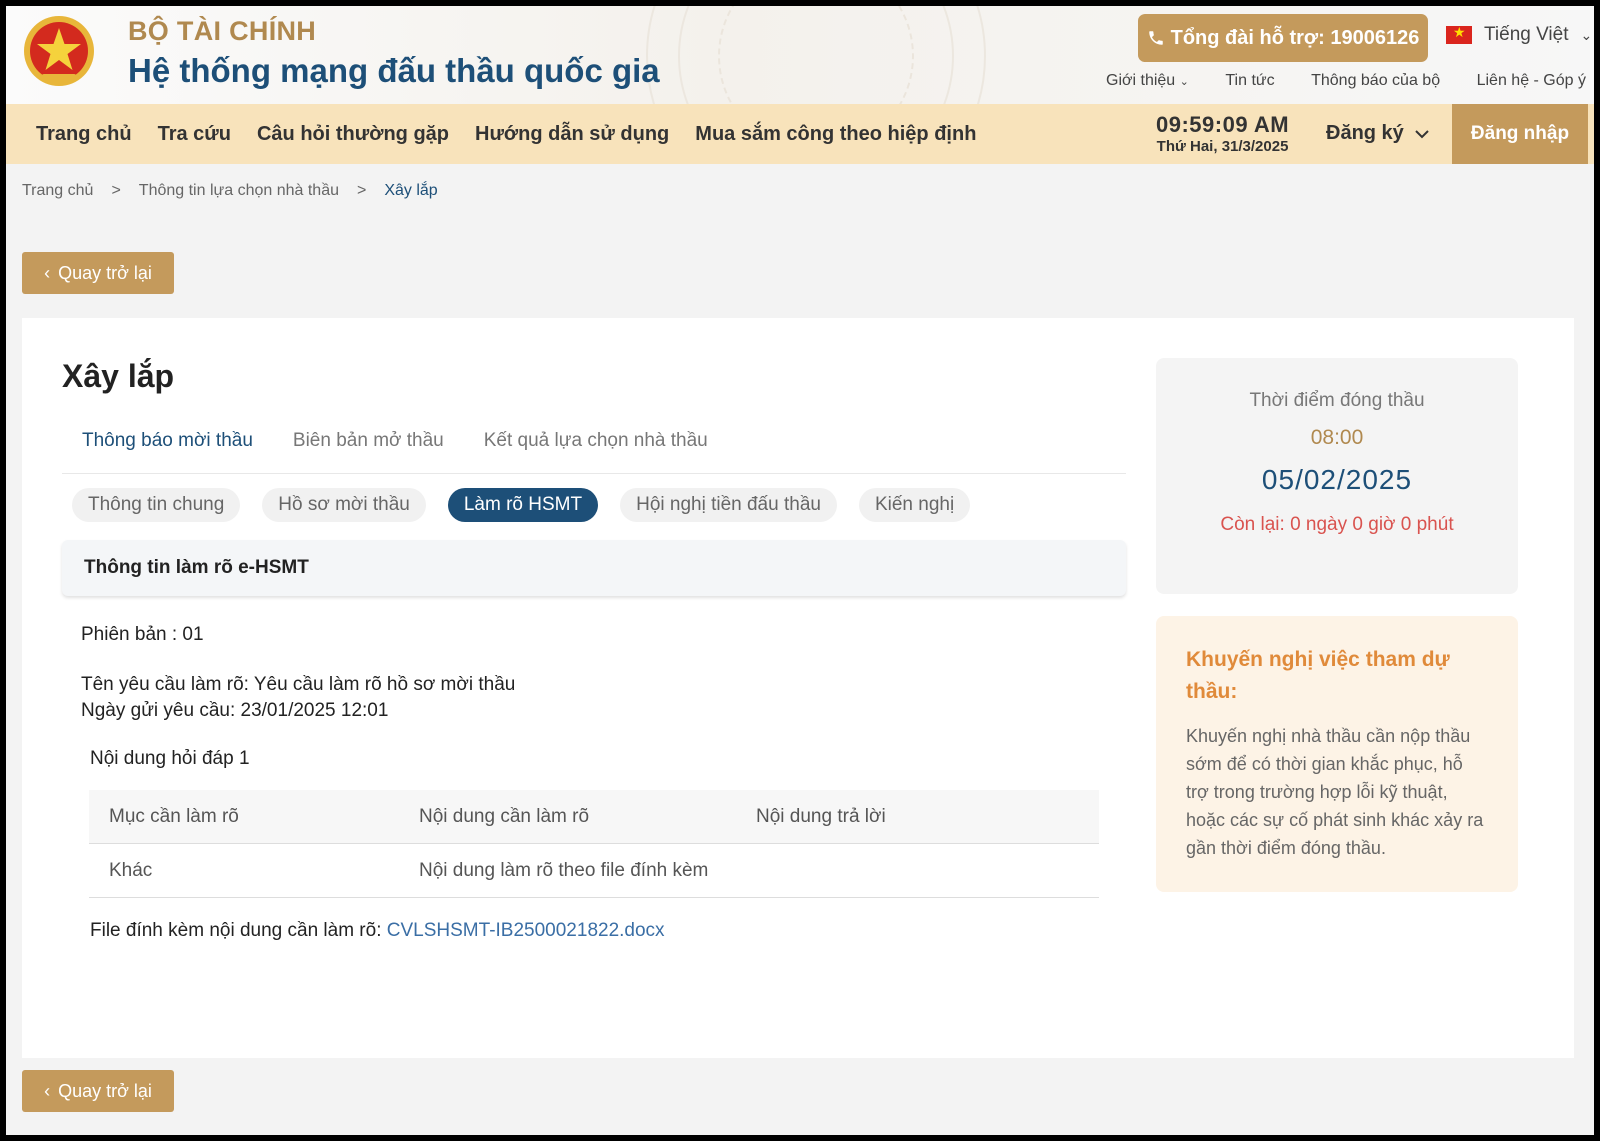 The width and height of the screenshot is (1600, 1141). I want to click on table-cell: Khác, so click(131, 870).